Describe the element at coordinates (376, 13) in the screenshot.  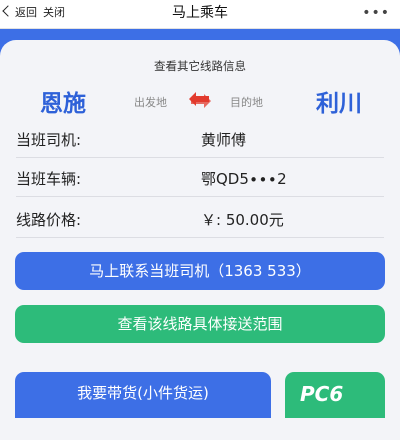
I see `more-menu-icon: •••` at that location.